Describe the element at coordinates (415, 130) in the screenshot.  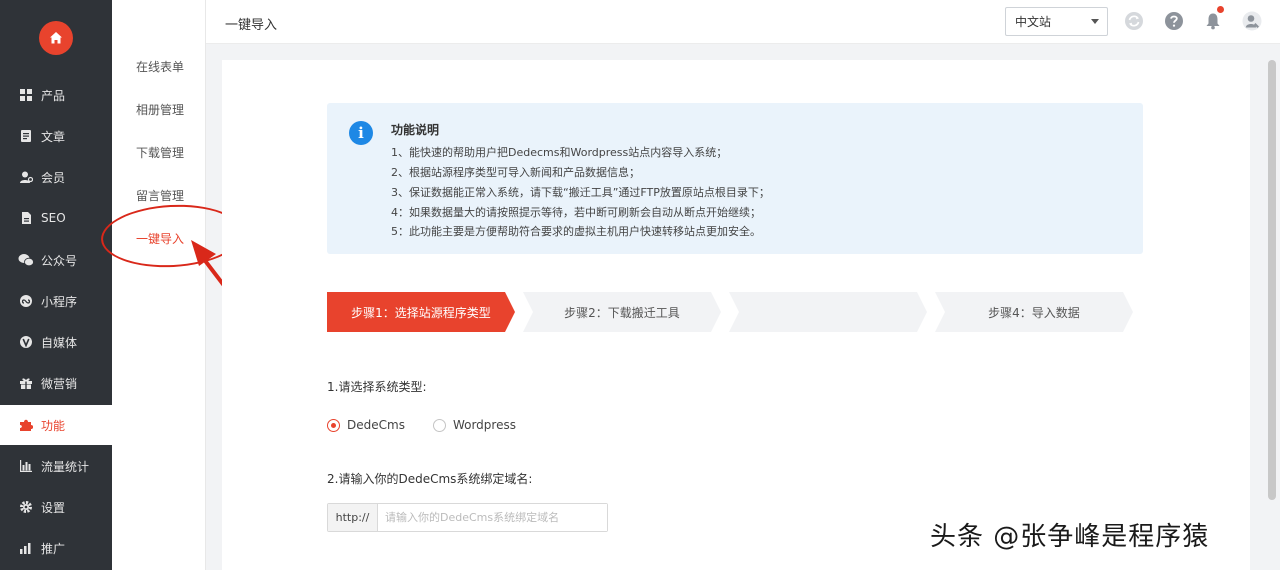
I see `info-title: 功能说明` at that location.